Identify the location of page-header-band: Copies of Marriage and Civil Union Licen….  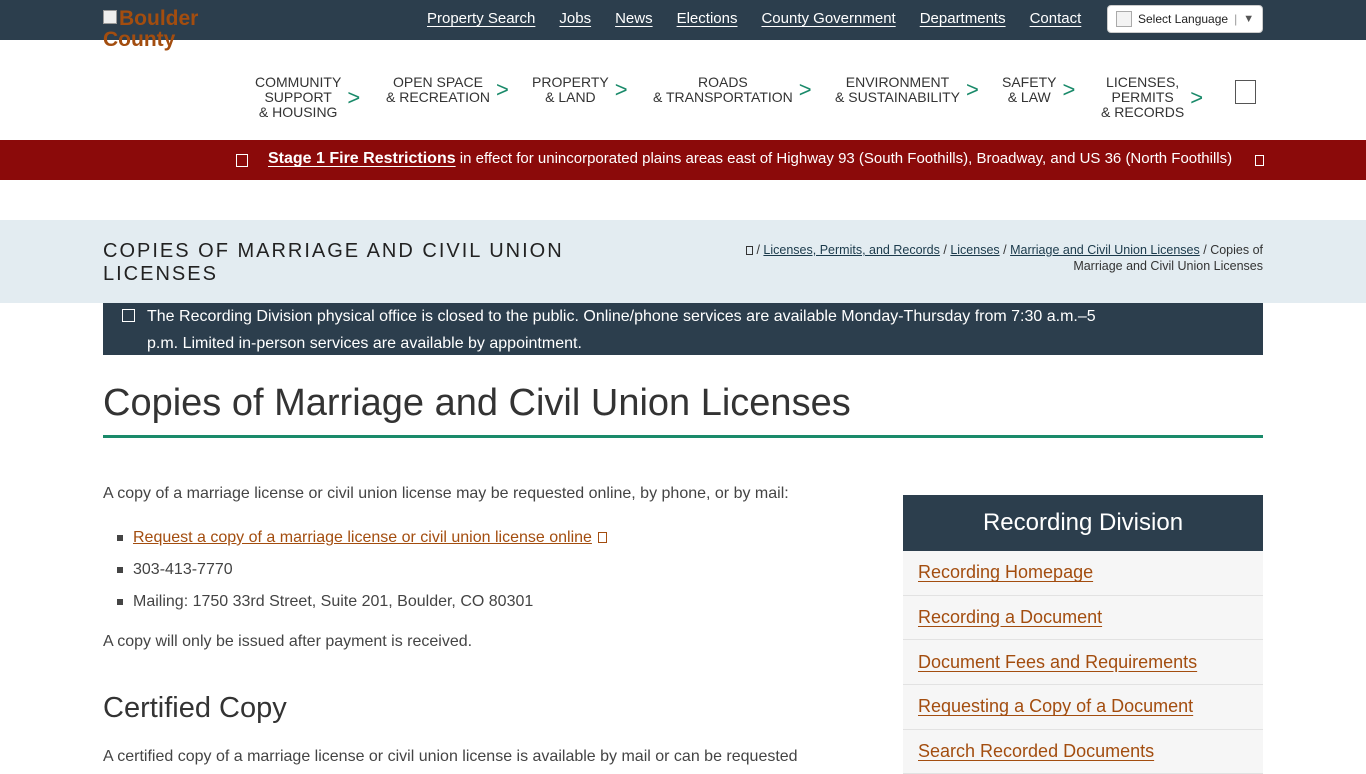
(683, 261).